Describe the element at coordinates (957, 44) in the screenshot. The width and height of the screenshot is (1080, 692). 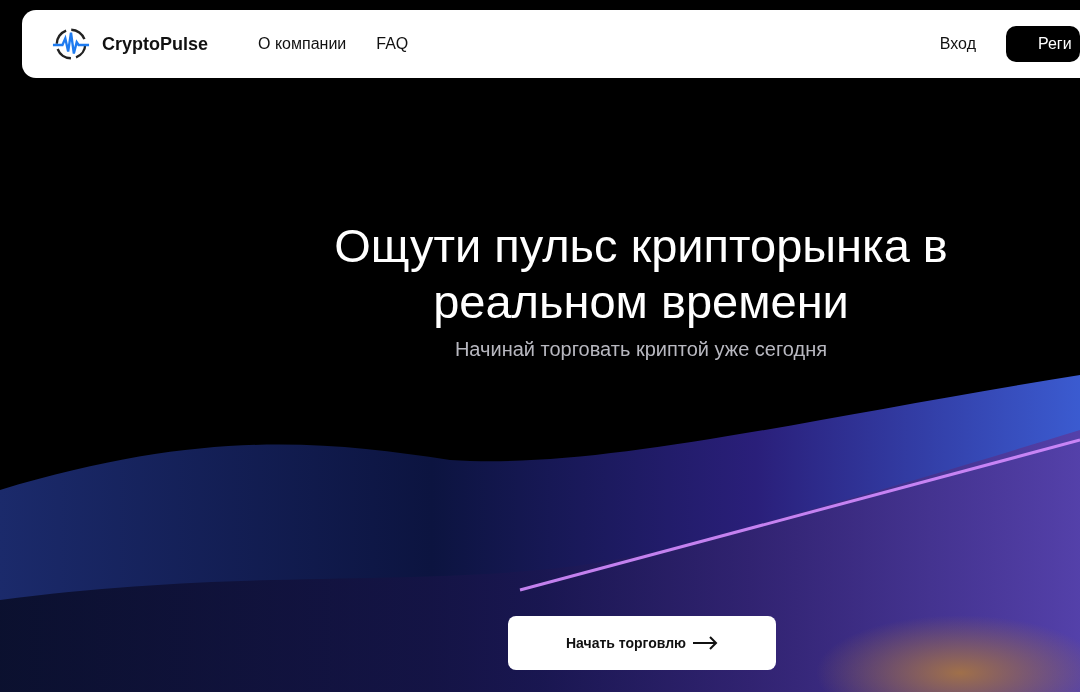
I see `login-link: Вход` at that location.